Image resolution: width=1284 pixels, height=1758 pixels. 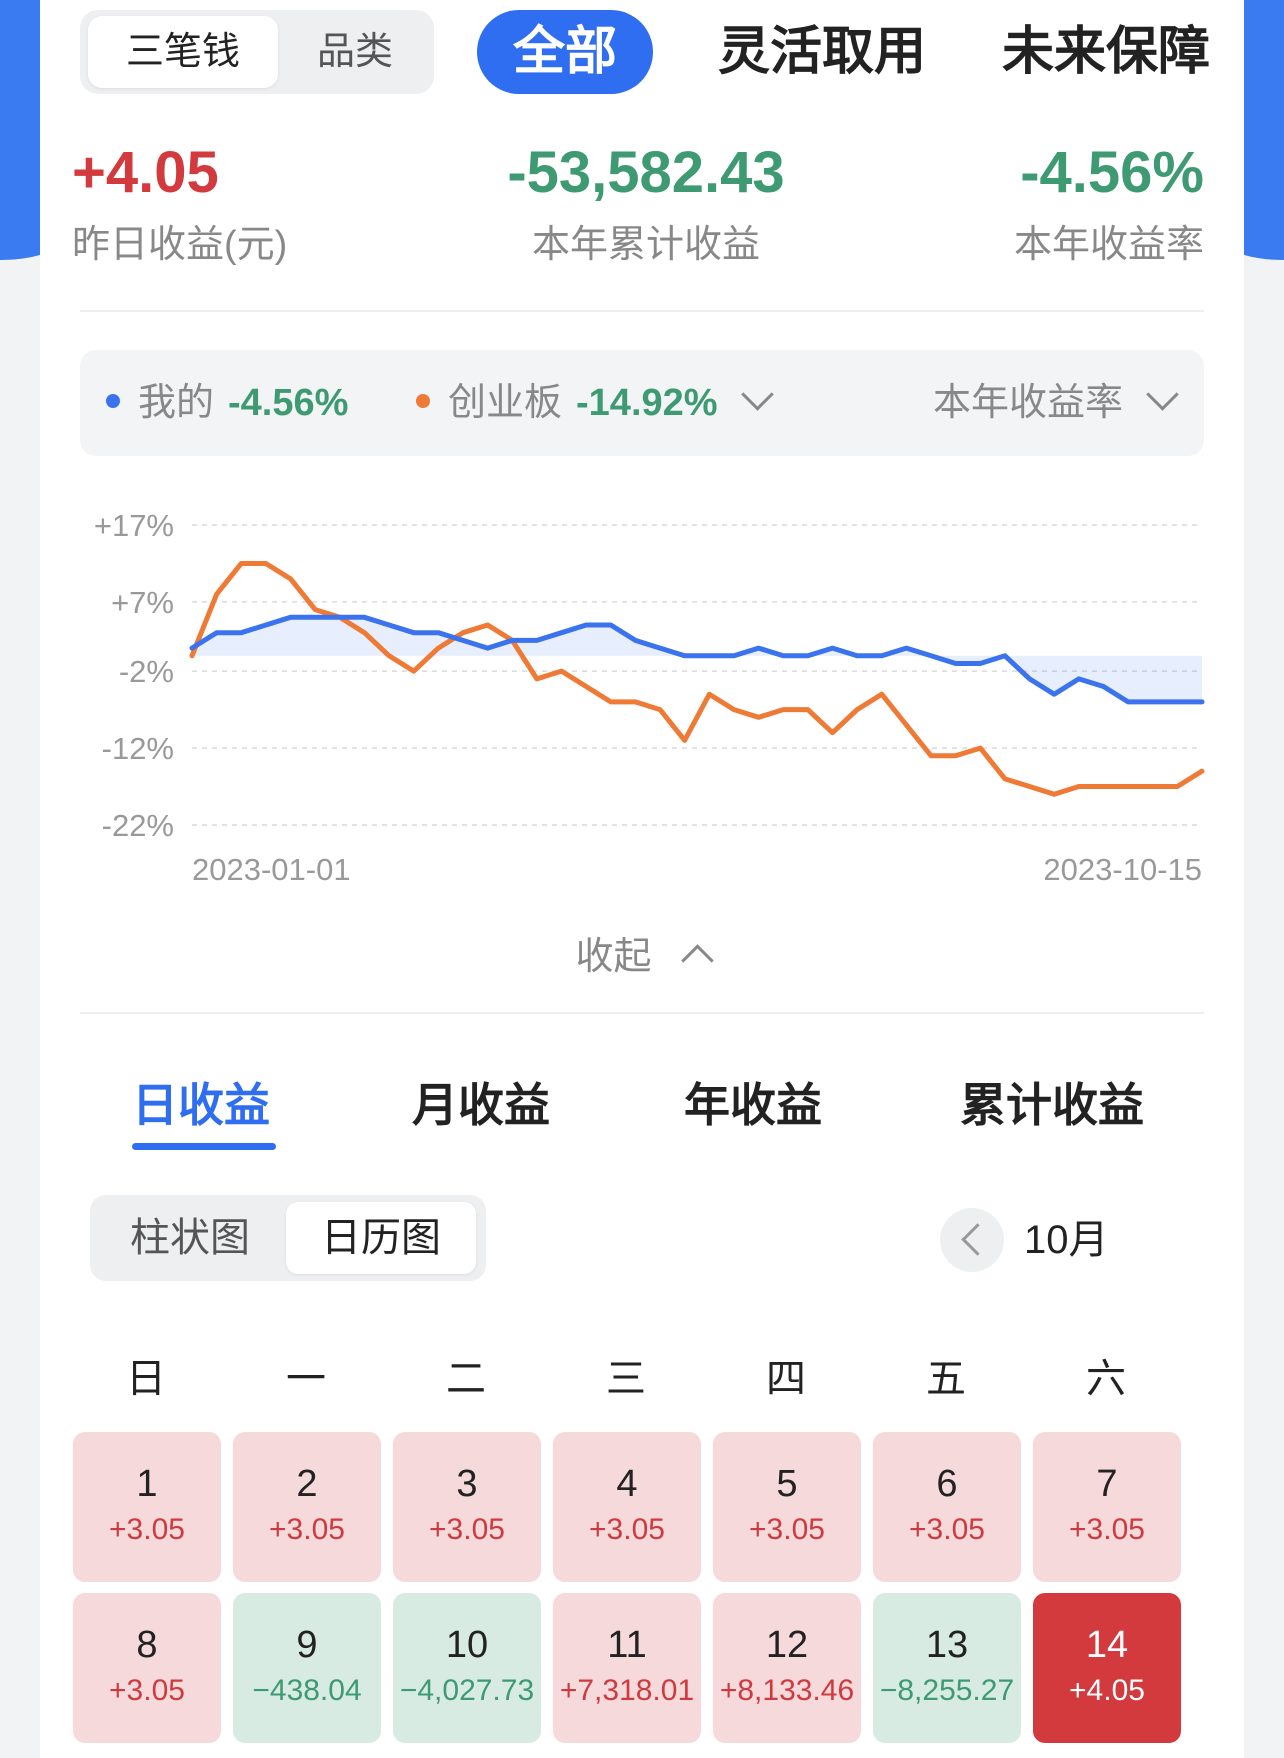 What do you see at coordinates (822, 52) in the screenshot?
I see `tab-flexible-use: 灵活取用` at bounding box center [822, 52].